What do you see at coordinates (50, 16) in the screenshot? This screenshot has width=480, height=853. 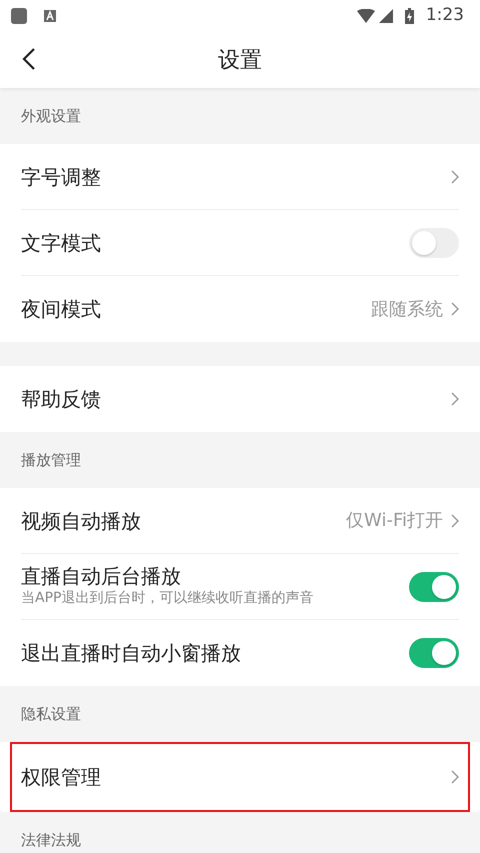 I see `keyboard-icon` at bounding box center [50, 16].